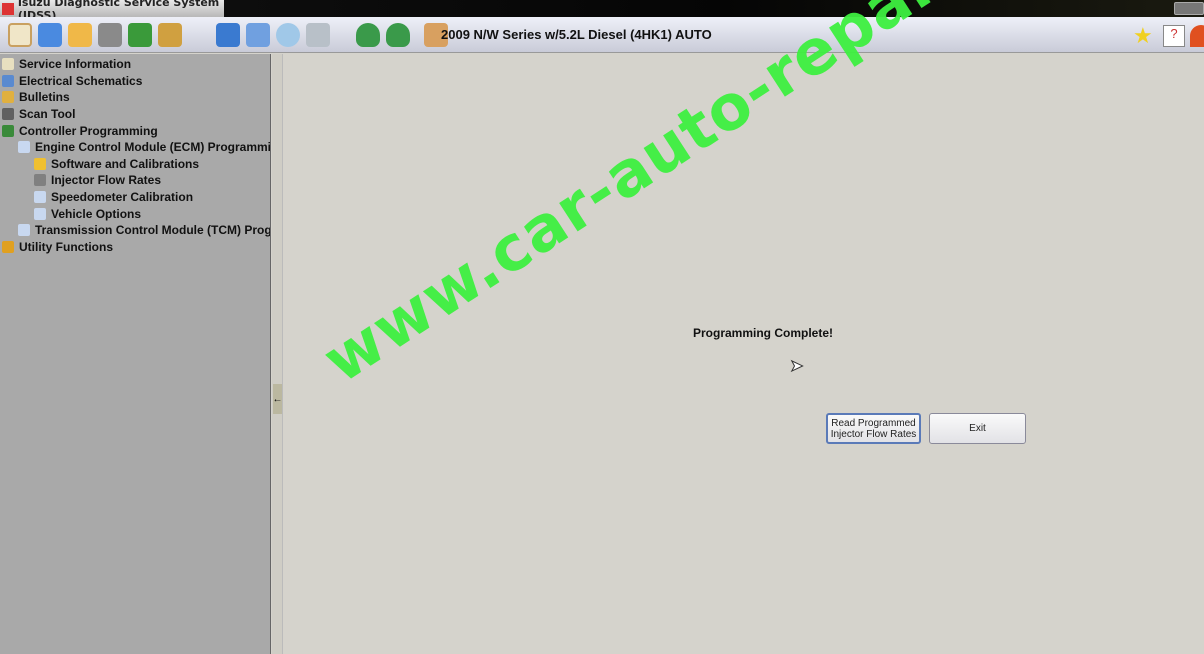 The width and height of the screenshot is (1204, 654). I want to click on utility-icon, so click(170, 34).